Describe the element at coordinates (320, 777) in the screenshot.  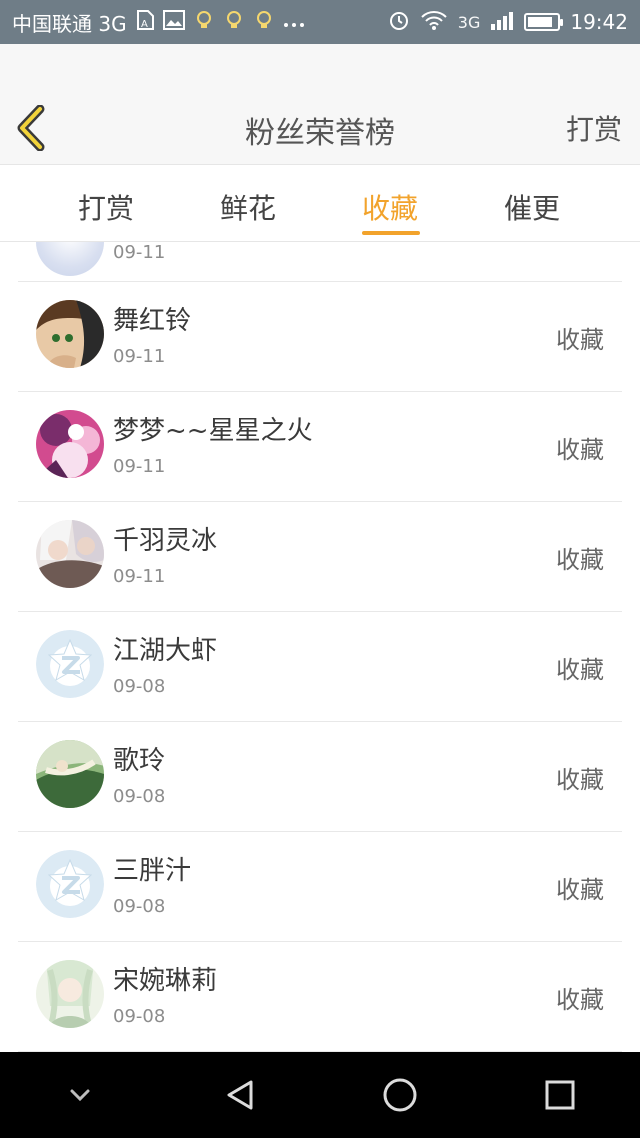
I see `list-item: 歌玲 09-08 收藏` at that location.